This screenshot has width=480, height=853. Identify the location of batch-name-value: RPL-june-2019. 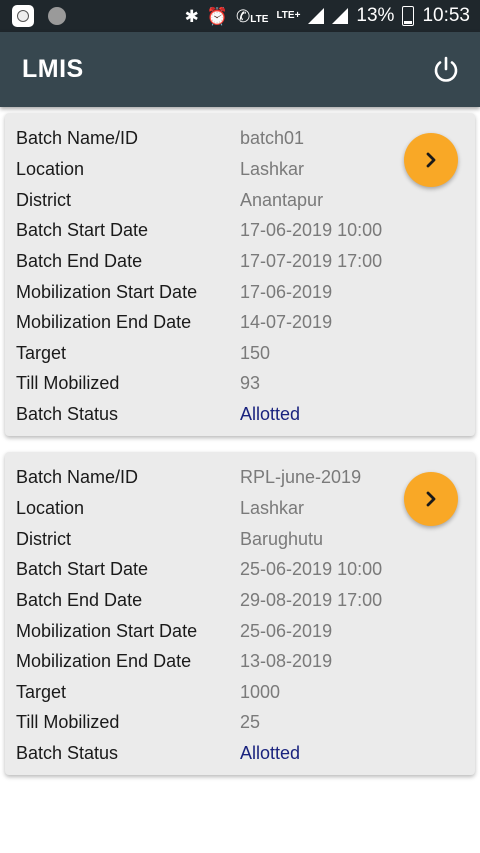
(301, 476).